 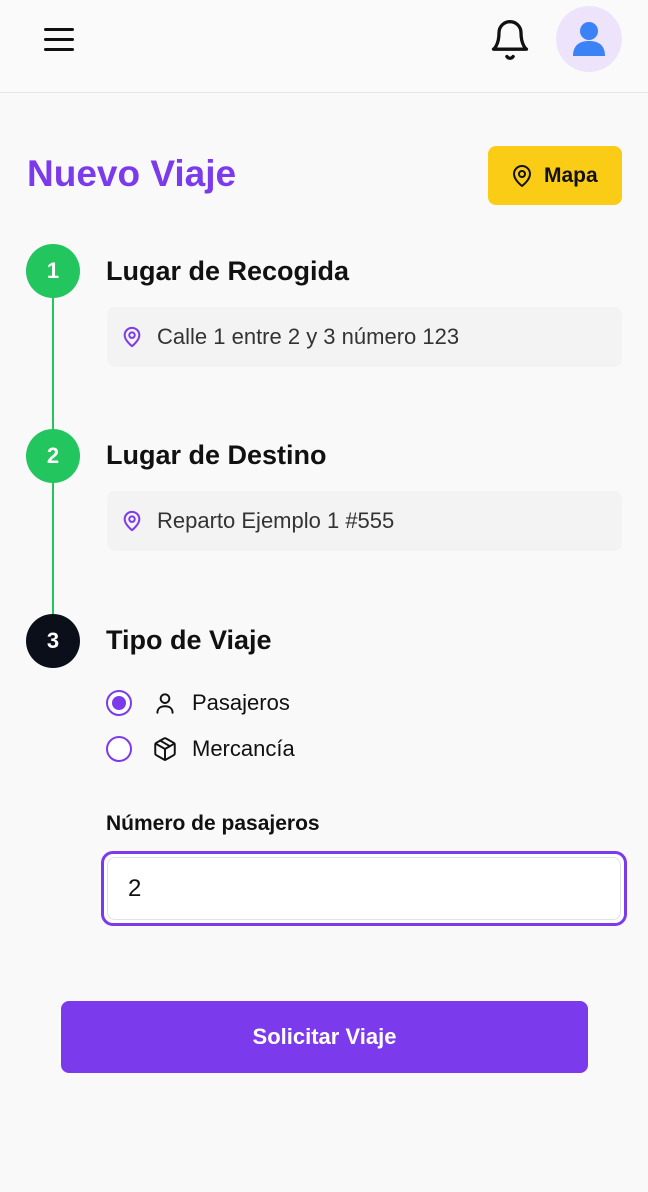 What do you see at coordinates (324, 1037) in the screenshot?
I see `request-trip-button: Solicitar Viaje` at bounding box center [324, 1037].